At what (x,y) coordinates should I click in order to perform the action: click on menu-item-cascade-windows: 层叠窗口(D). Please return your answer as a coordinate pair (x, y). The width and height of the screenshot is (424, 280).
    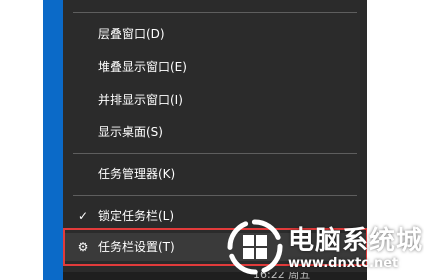
    Looking at the image, I should click on (215, 34).